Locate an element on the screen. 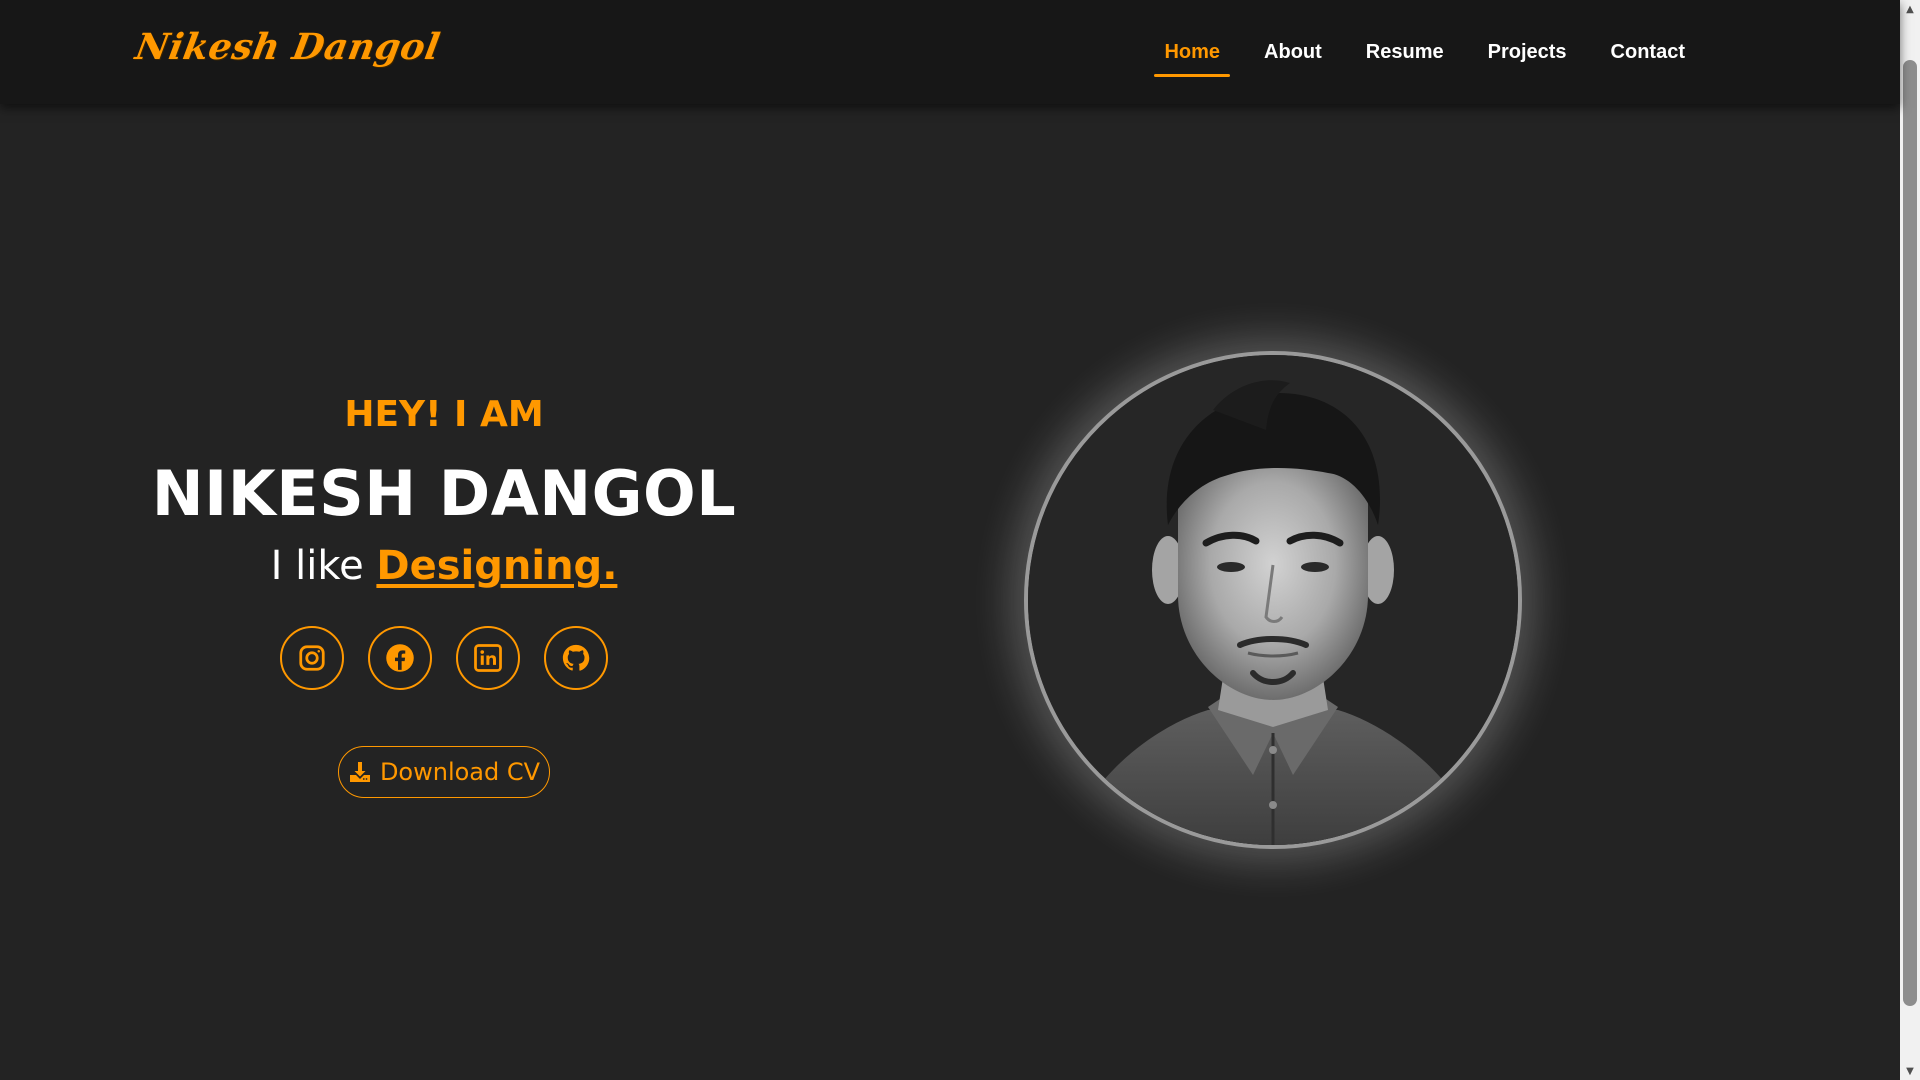 This screenshot has height=1080, width=1920. scroll-up-icon: ▲ is located at coordinates (1910, 9).